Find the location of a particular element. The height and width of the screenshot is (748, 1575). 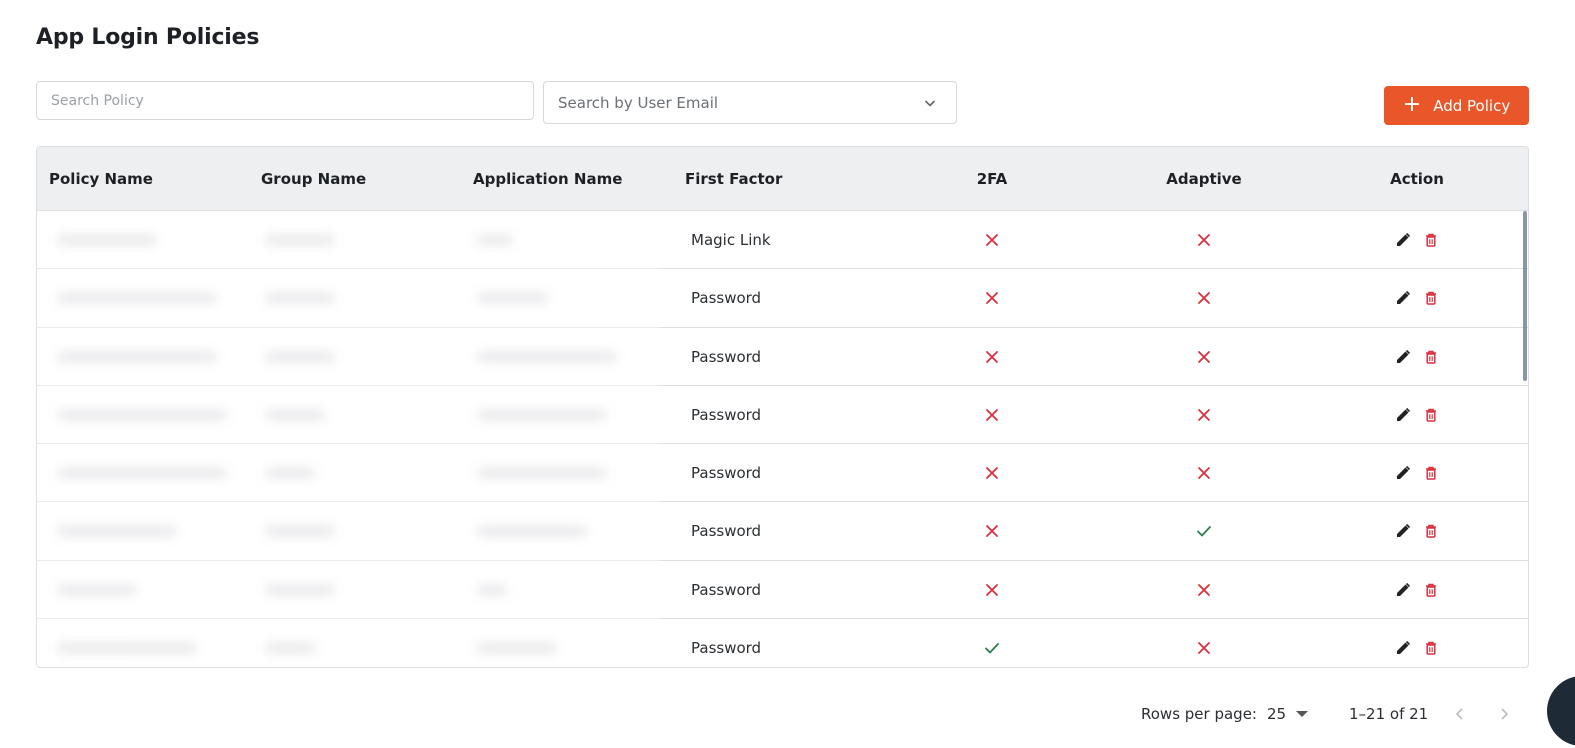

rows-per-page-value: 25 is located at coordinates (1277, 714).